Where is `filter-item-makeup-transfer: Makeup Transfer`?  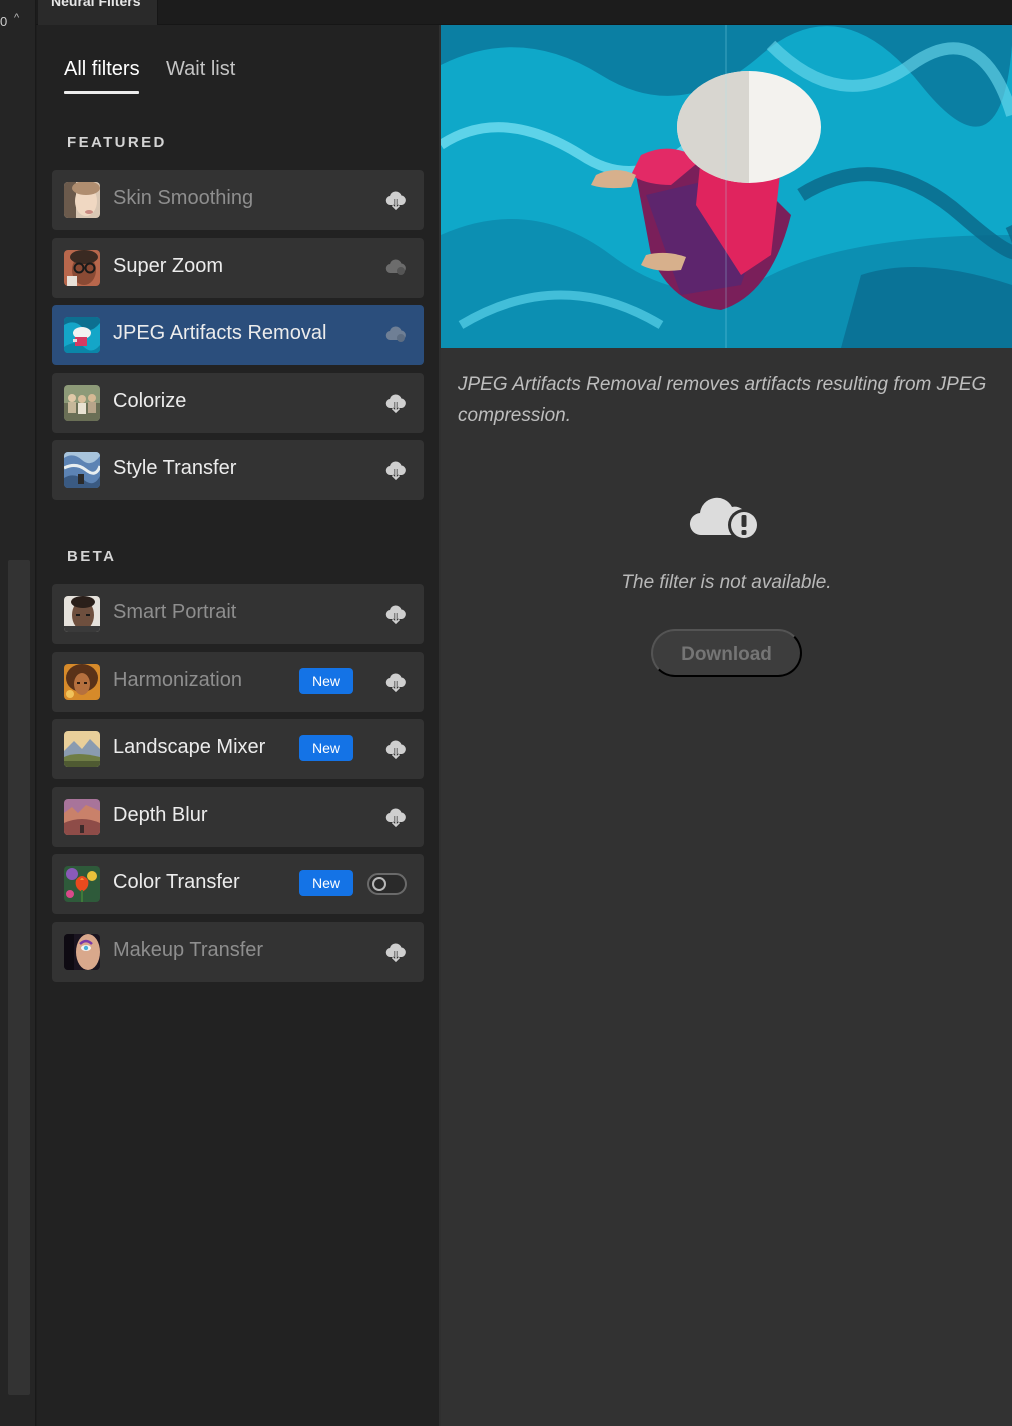
filter-item-makeup-transfer: Makeup Transfer is located at coordinates (238, 952).